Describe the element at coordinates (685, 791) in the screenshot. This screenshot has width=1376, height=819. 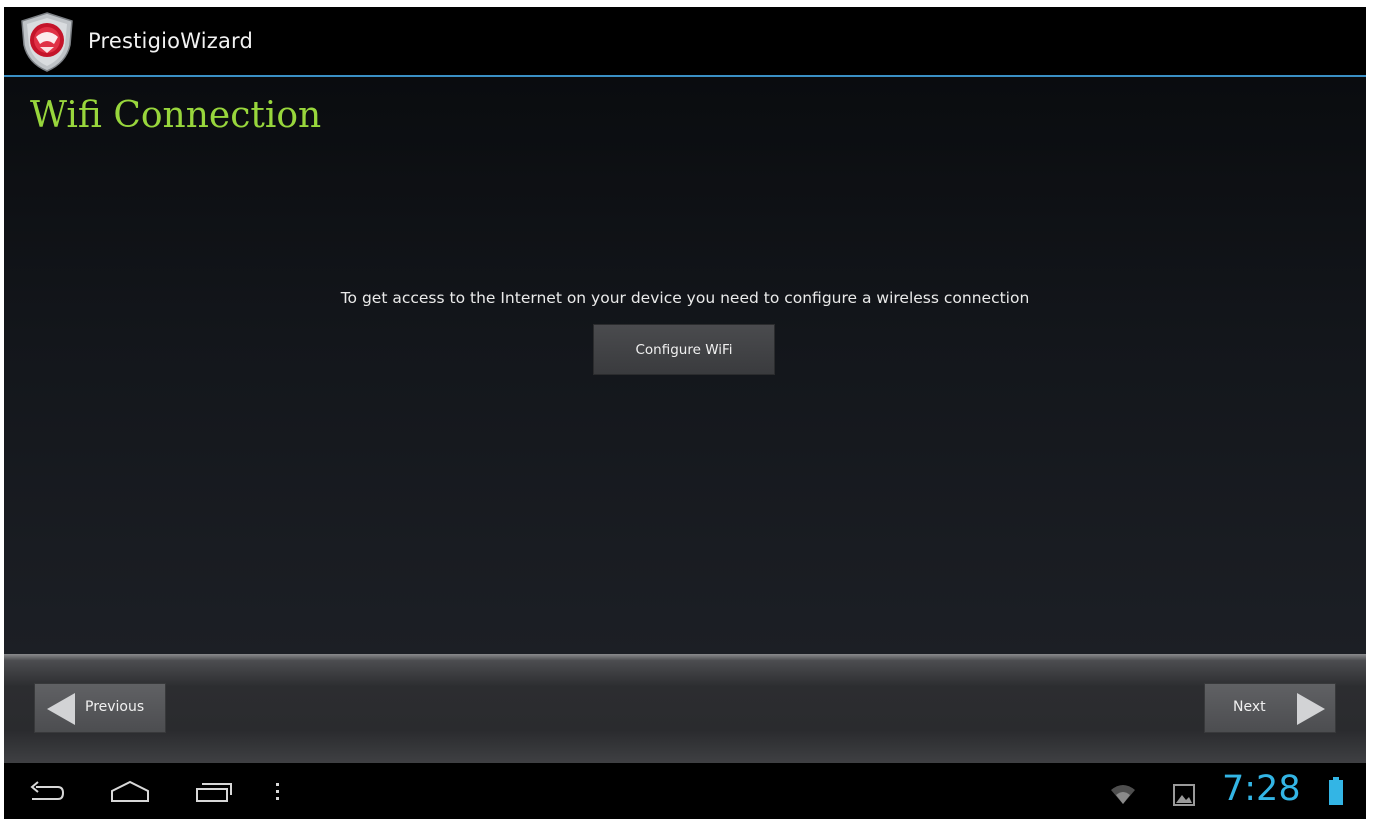
I see `system-bar: 7:28` at that location.